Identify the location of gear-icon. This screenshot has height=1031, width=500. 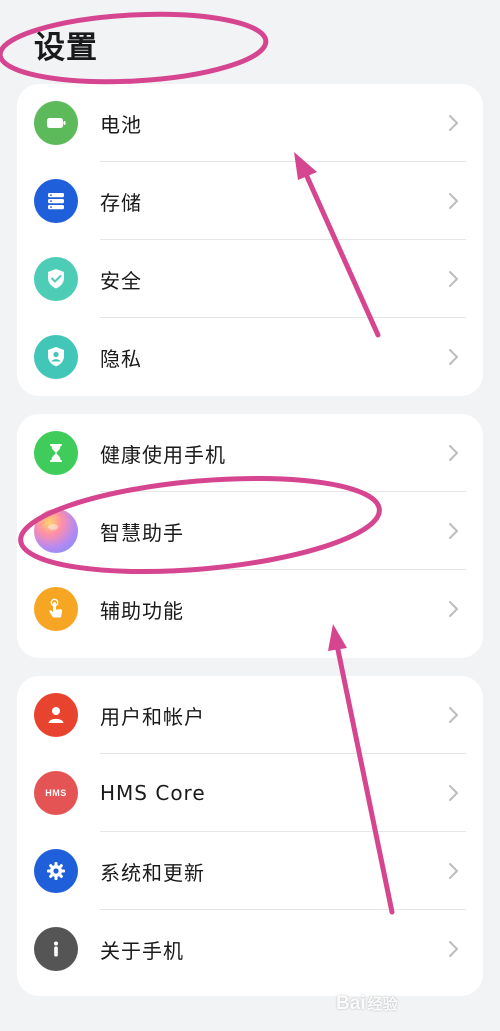
(56, 871).